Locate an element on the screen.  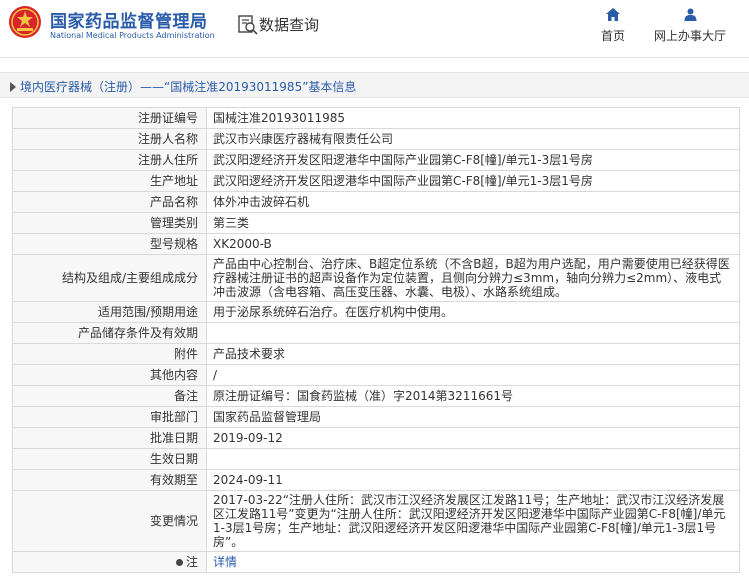
table-row: 产品储存条件及有效期 is located at coordinates (376, 333).